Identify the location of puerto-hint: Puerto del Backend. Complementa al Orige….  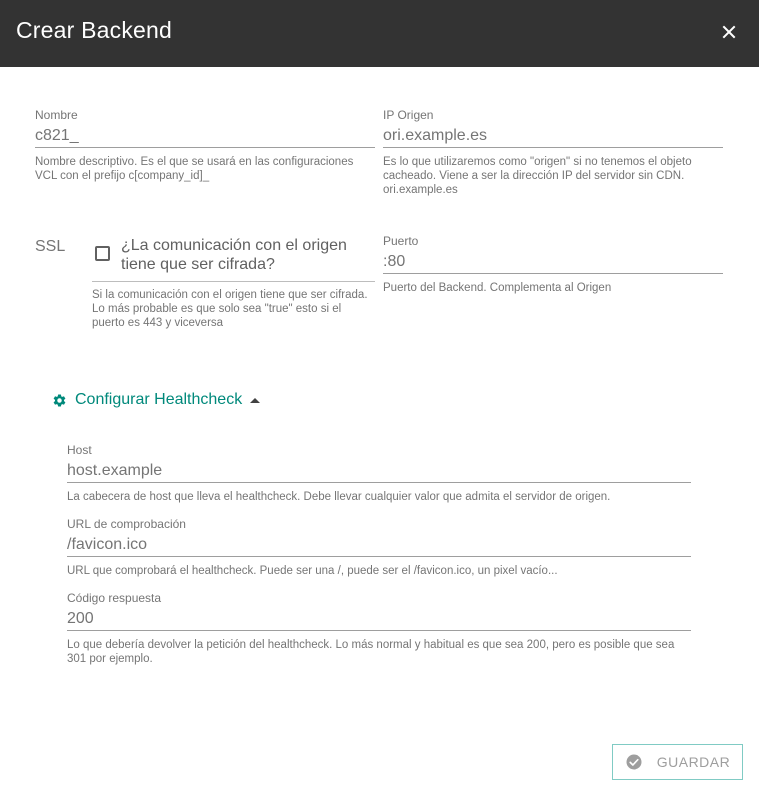
(497, 288).